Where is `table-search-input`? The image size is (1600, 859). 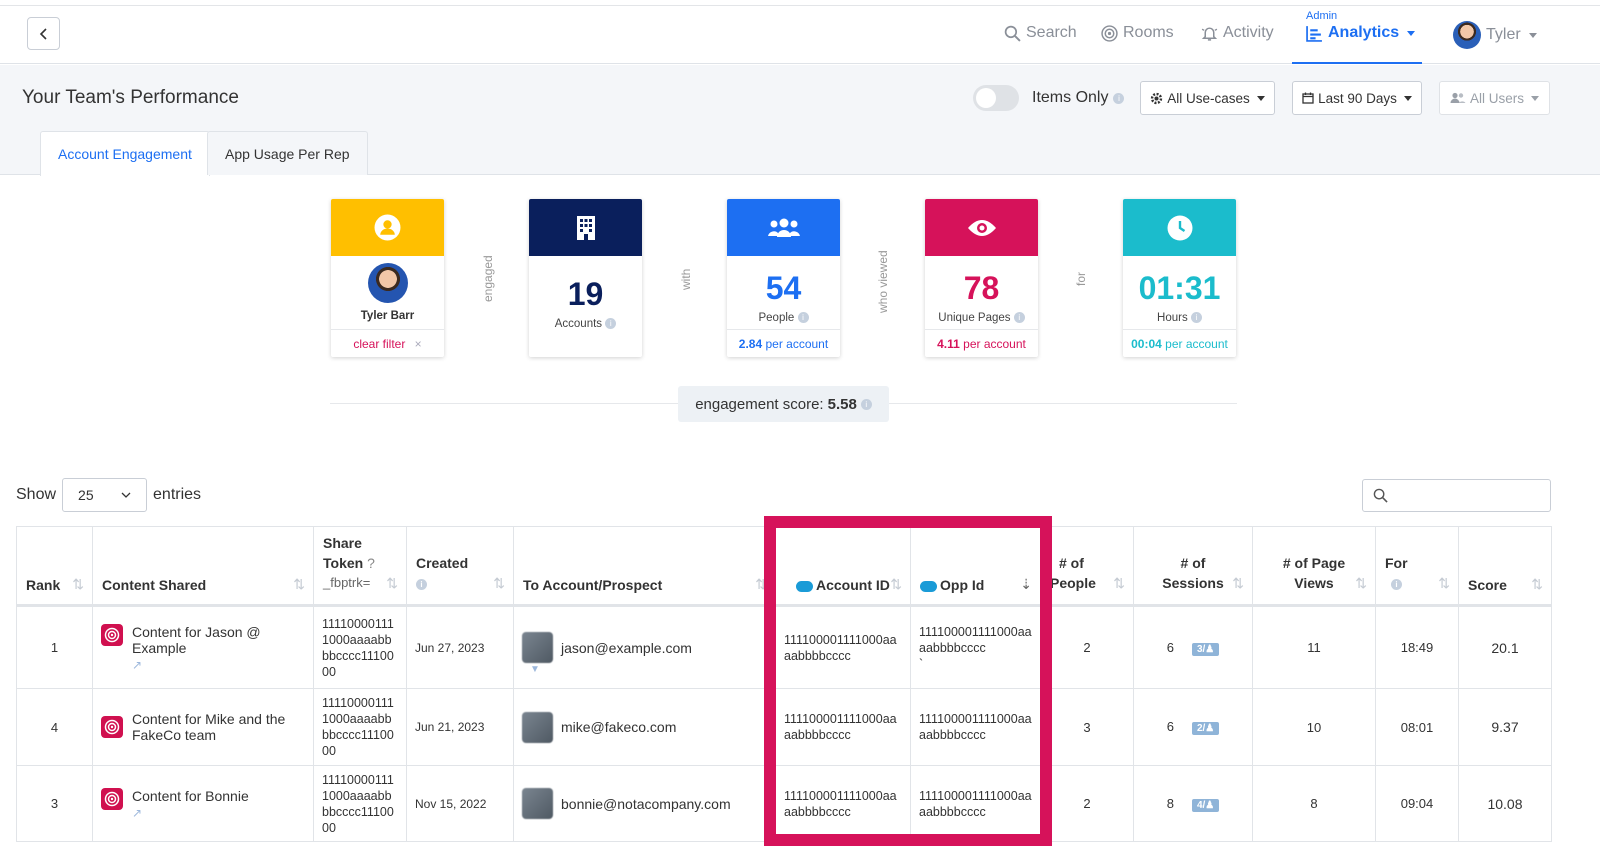
table-search-input is located at coordinates (1456, 495).